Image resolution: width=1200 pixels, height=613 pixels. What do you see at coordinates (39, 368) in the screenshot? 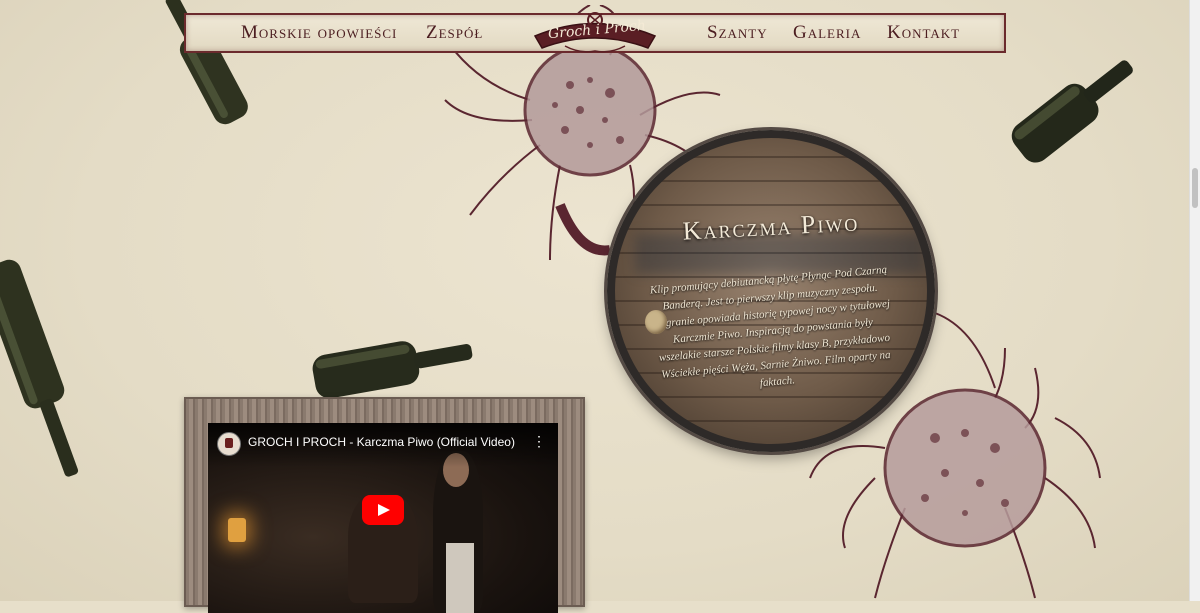
I see `bottle-decoration-left` at bounding box center [39, 368].